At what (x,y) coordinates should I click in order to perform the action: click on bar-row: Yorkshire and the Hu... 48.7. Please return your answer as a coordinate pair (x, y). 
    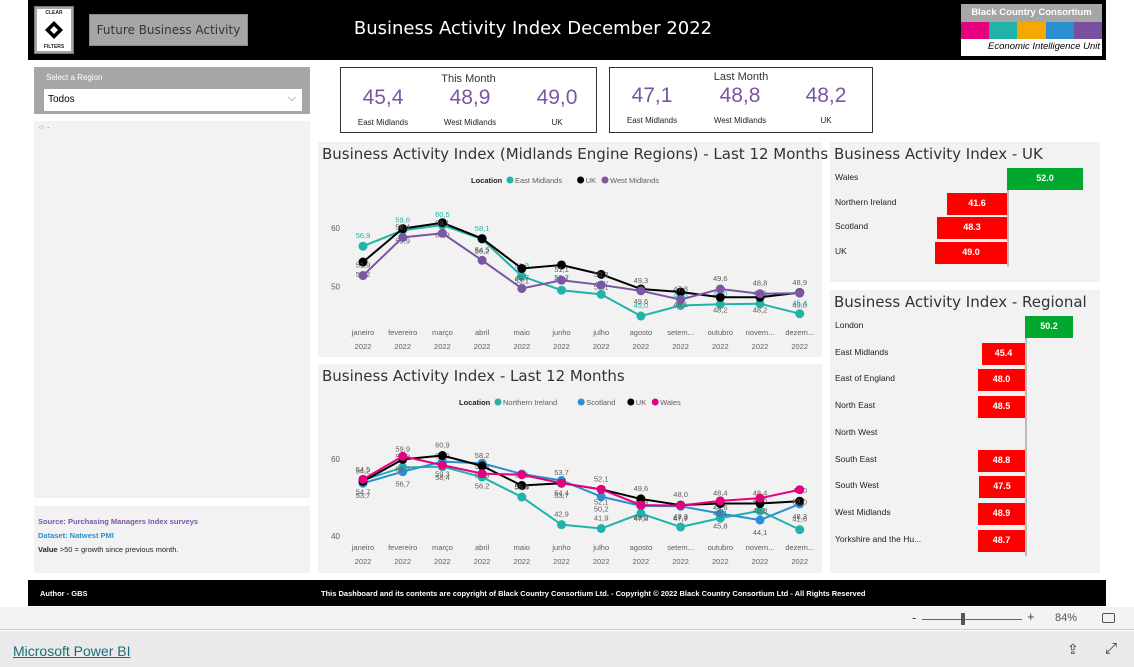
    Looking at the image, I should click on (965, 540).